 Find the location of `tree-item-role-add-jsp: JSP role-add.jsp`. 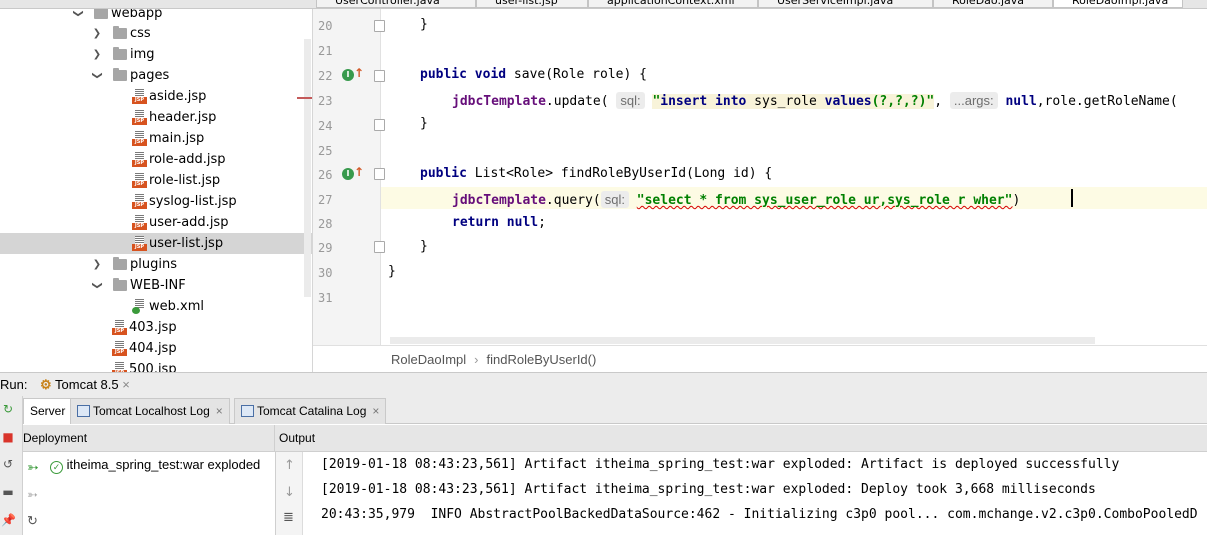

tree-item-role-add-jsp: JSP role-add.jsp is located at coordinates (156, 159).